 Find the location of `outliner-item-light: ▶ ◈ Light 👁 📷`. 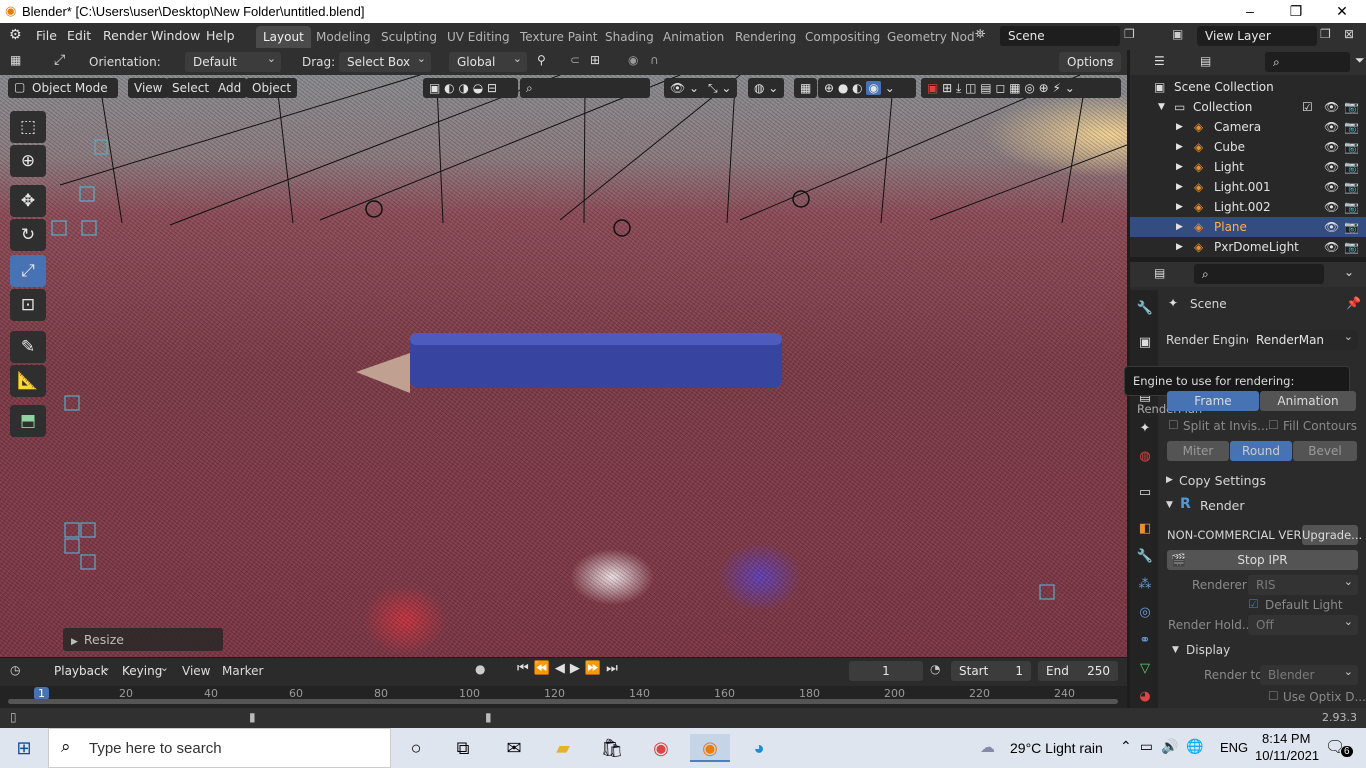

outliner-item-light: ▶ ◈ Light 👁 📷 is located at coordinates (1248, 167).